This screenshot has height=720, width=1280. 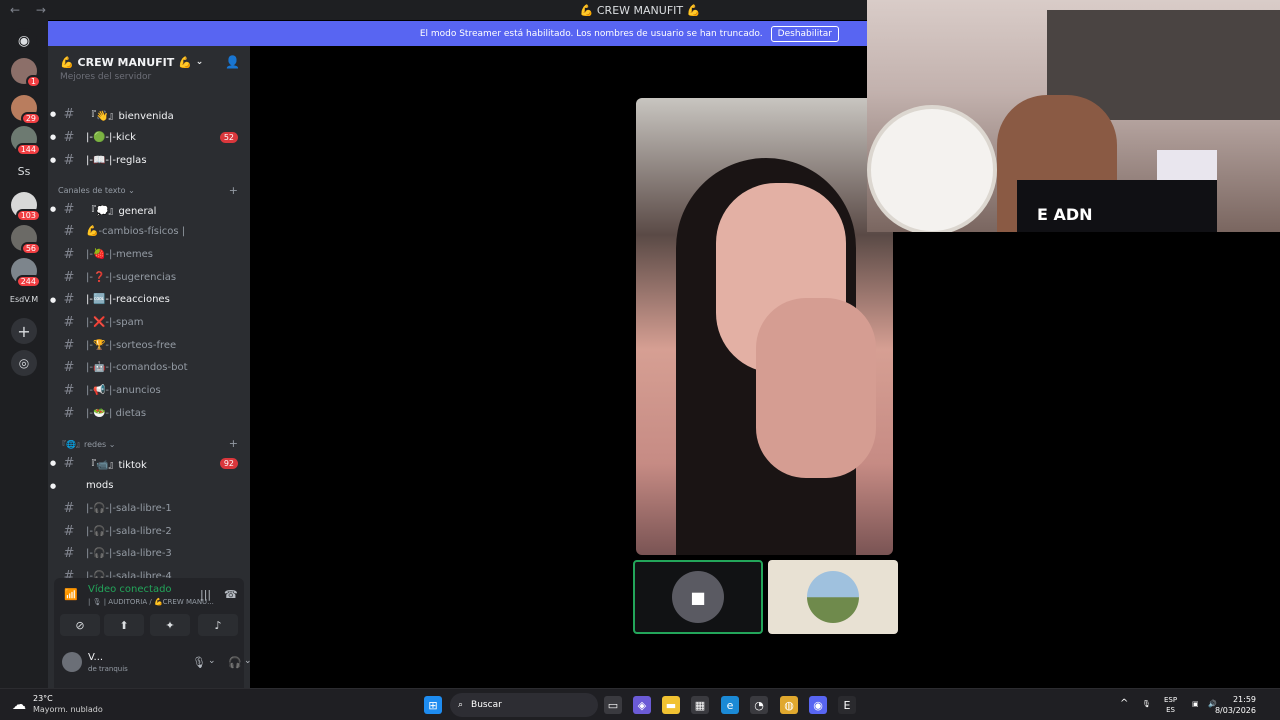 I want to click on copilot-icon: ◈, so click(x=642, y=705).